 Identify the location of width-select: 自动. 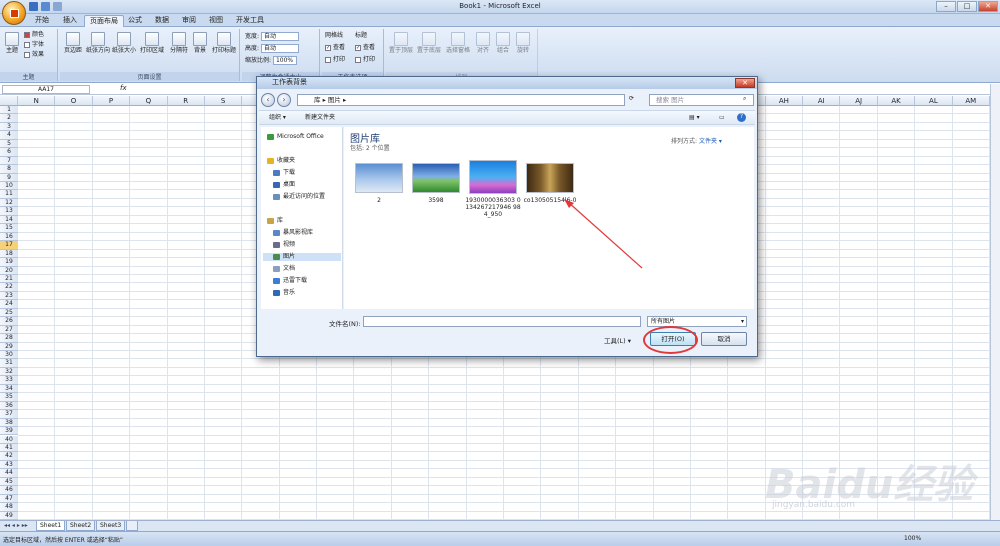
(279, 36).